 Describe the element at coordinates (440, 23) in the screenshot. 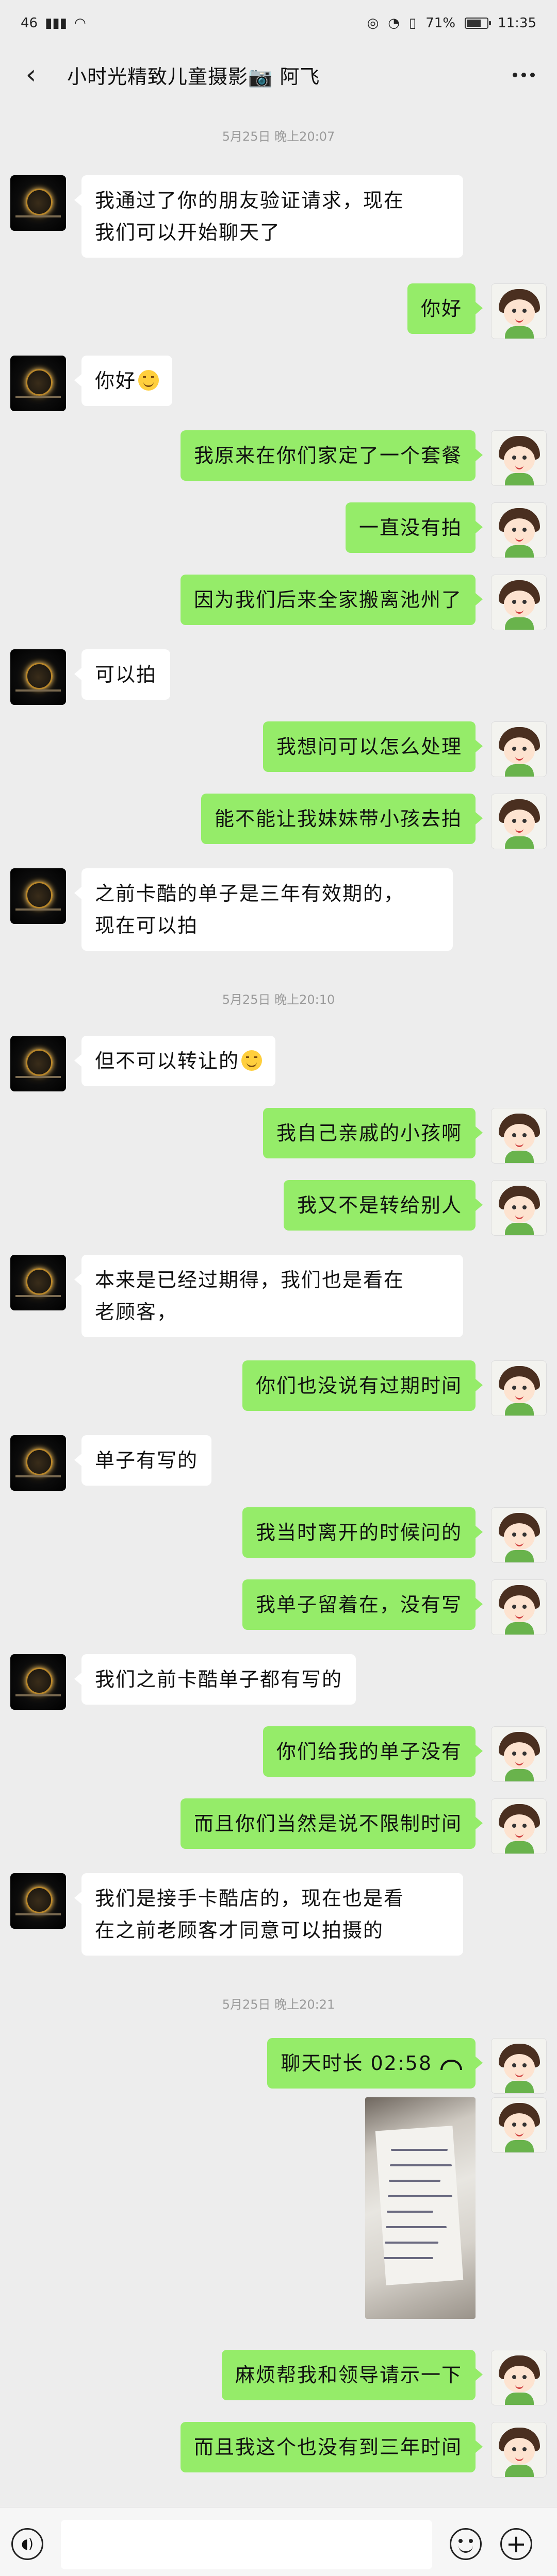

I see `battery-percent: 71%` at that location.